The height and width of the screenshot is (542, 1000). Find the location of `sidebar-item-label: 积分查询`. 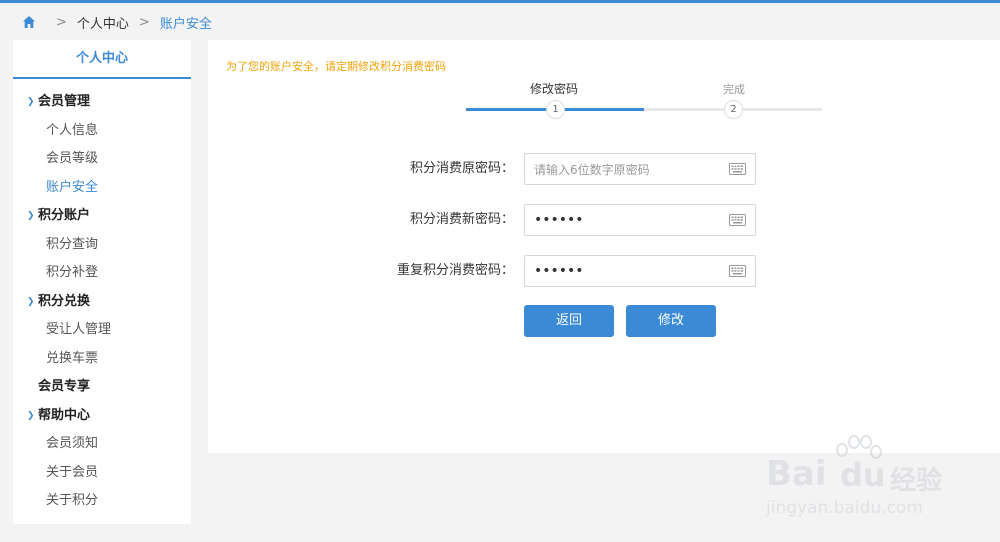

sidebar-item-label: 积分查询 is located at coordinates (72, 244).